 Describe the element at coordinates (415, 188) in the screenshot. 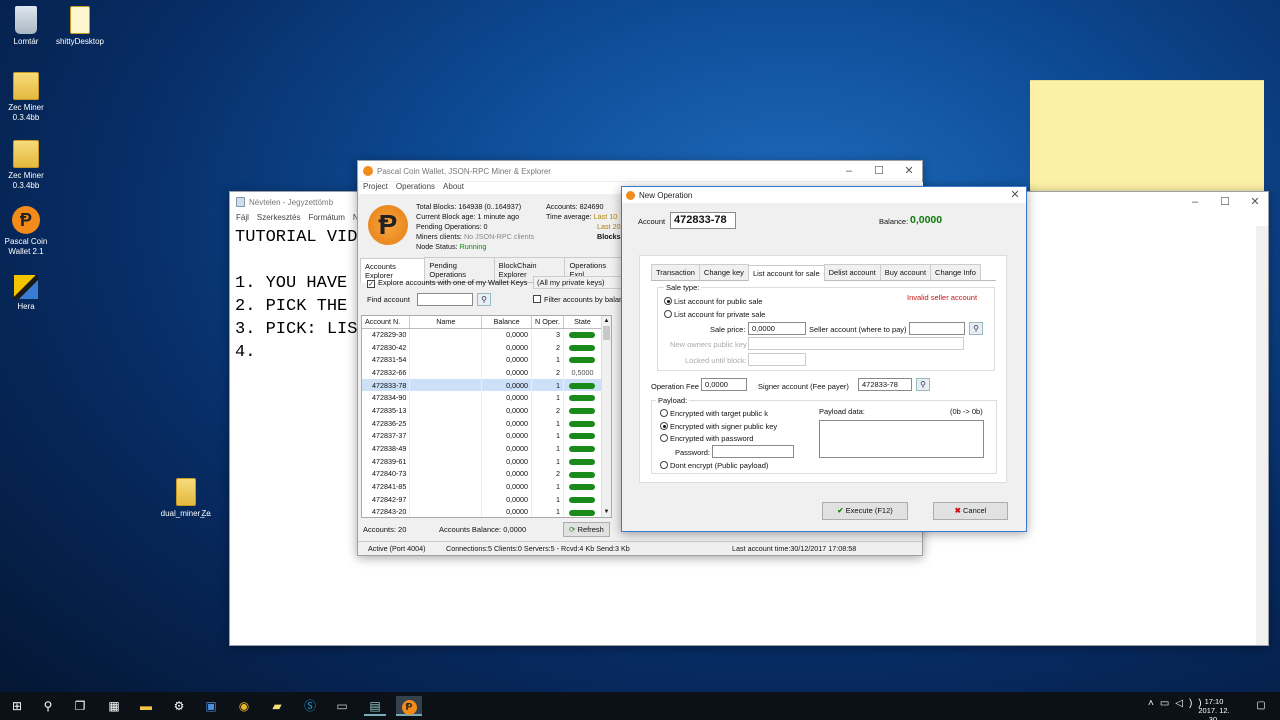

I see `menu-operations: Operations` at that location.